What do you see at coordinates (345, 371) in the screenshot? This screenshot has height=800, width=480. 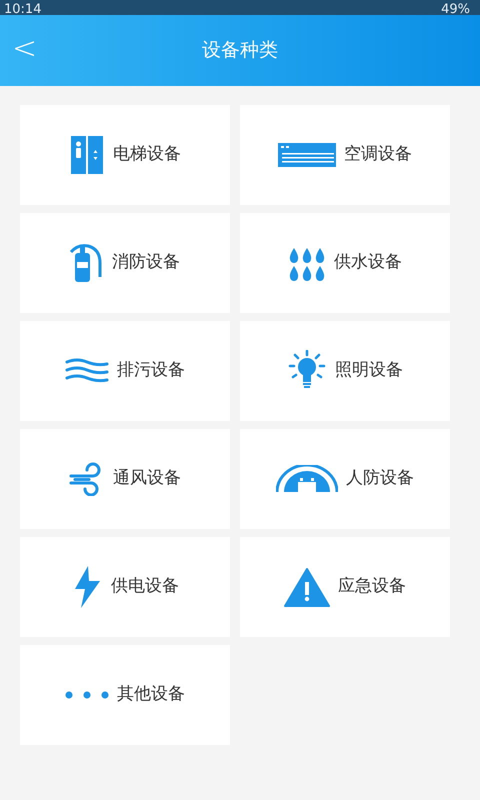 I see `category-tile: 照明设备` at bounding box center [345, 371].